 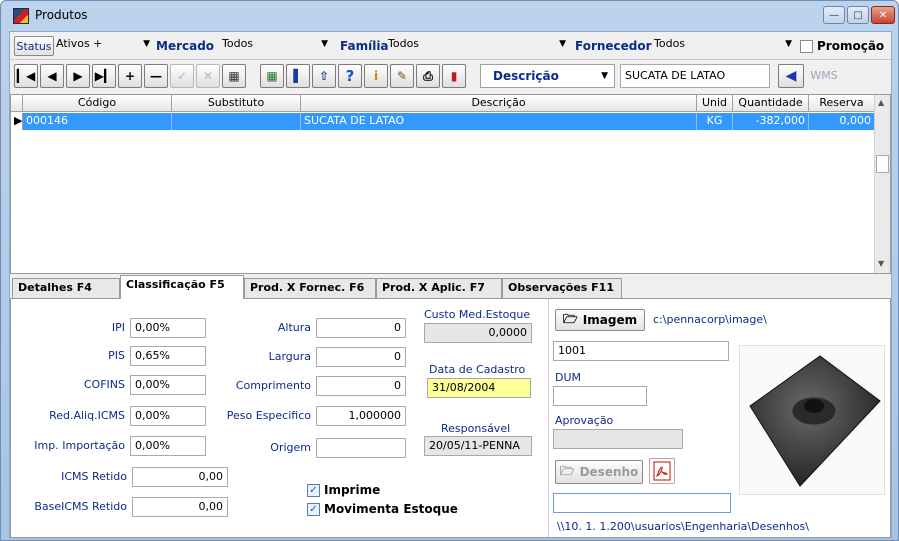 I want to click on comprimento-label: Comprimento, so click(x=273, y=385).